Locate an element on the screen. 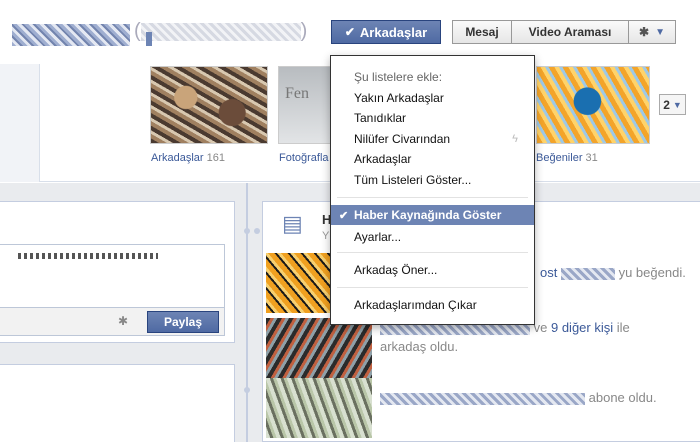  menu-item-label: Tanıdıklar is located at coordinates (380, 118).